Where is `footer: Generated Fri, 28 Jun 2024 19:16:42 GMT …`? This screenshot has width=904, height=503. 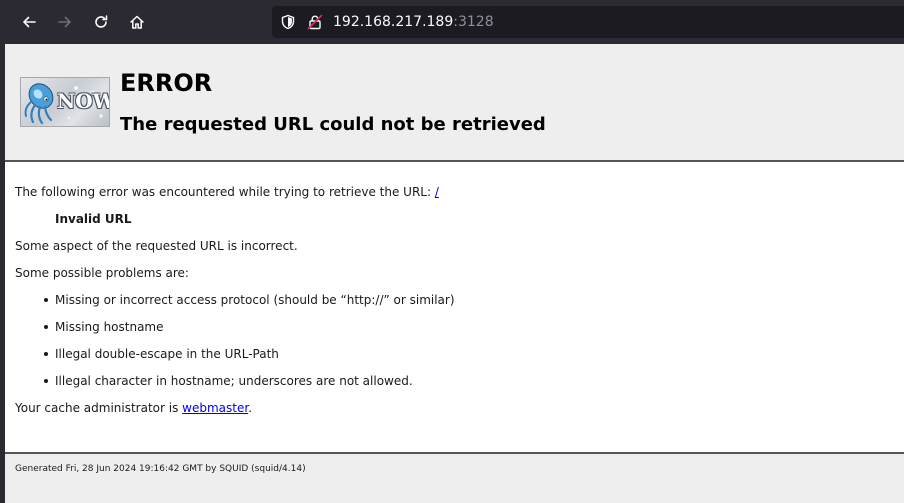 footer: Generated Fri, 28 Jun 2024 19:16:42 GMT … is located at coordinates (454, 477).